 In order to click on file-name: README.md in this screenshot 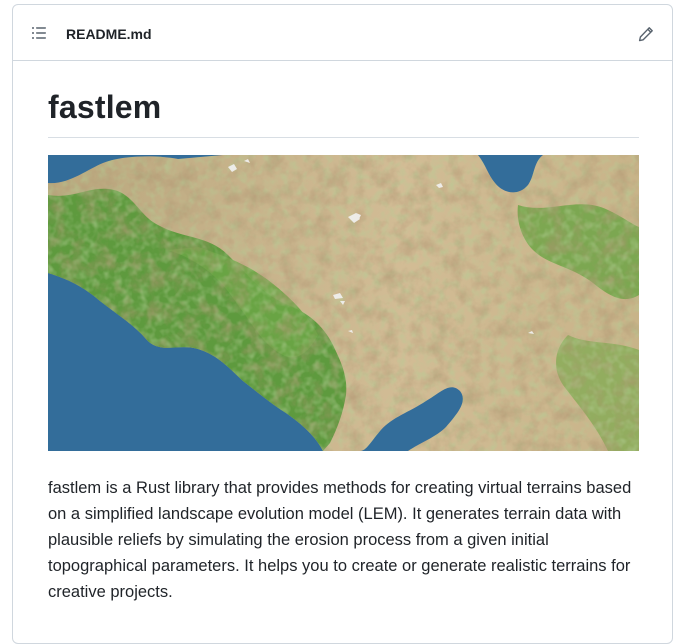, I will do `click(109, 34)`.